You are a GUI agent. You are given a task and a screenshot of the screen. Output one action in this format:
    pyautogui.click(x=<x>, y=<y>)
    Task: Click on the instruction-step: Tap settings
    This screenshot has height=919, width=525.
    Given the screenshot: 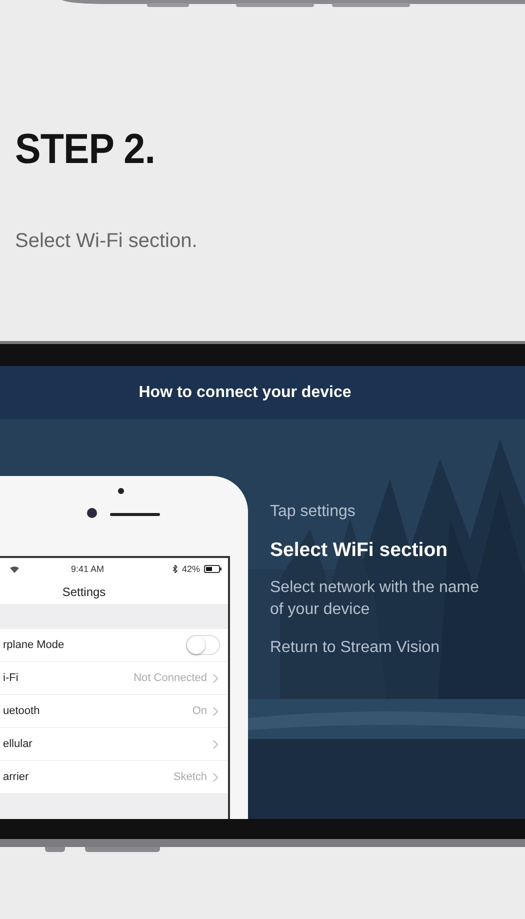 What is the action you would take?
    pyautogui.click(x=376, y=512)
    